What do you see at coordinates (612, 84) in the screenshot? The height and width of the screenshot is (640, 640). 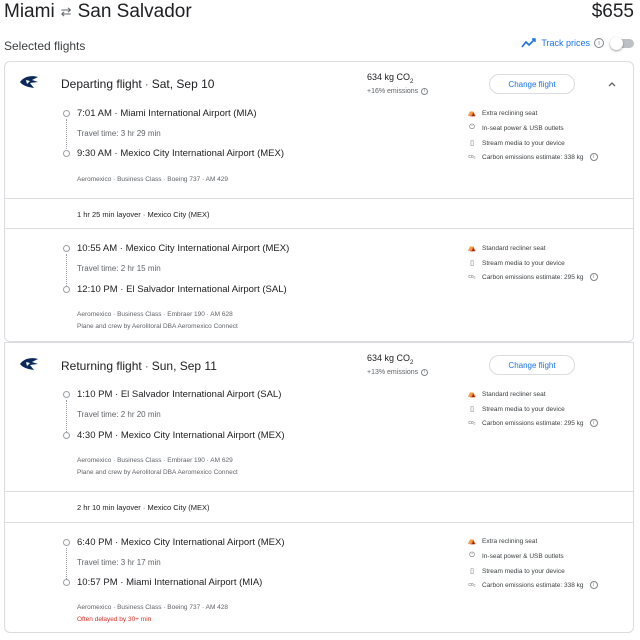 I see `chevron-up-icon` at bounding box center [612, 84].